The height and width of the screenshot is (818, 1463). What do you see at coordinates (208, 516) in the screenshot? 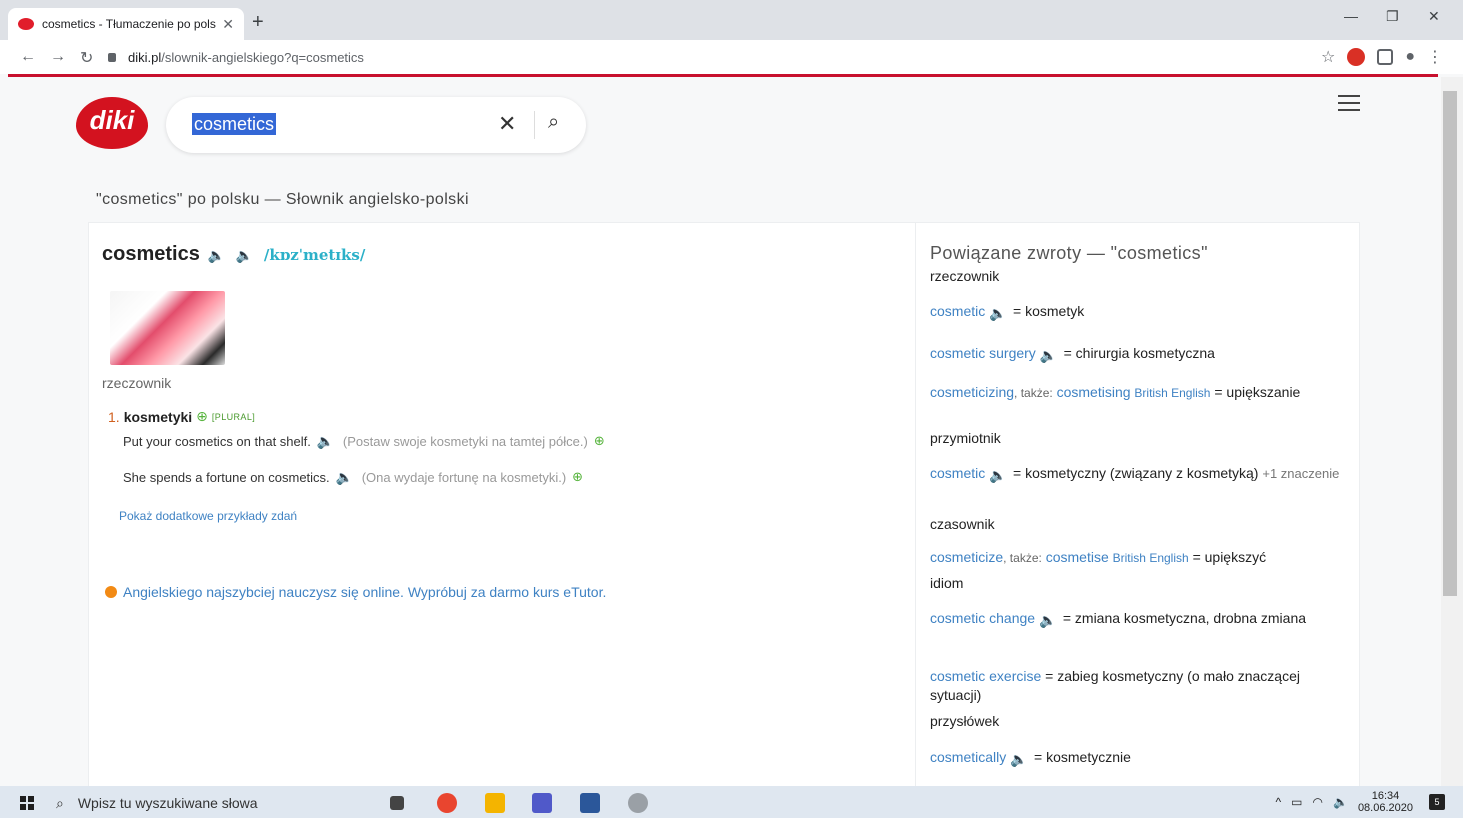
I see `more-examples-link: Pokaż dodatkowe przykłady zdań` at bounding box center [208, 516].